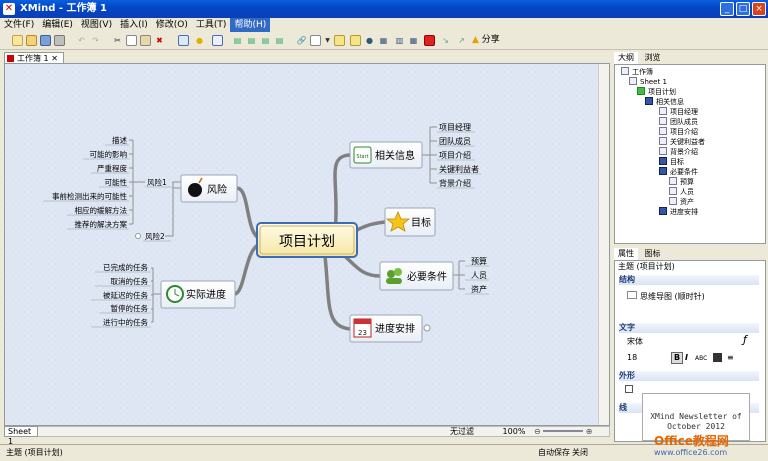 Image resolution: width=768 pixels, height=461 pixels. What do you see at coordinates (390, 328) in the screenshot?
I see `topic-schedule: 23 进度安排` at bounding box center [390, 328].